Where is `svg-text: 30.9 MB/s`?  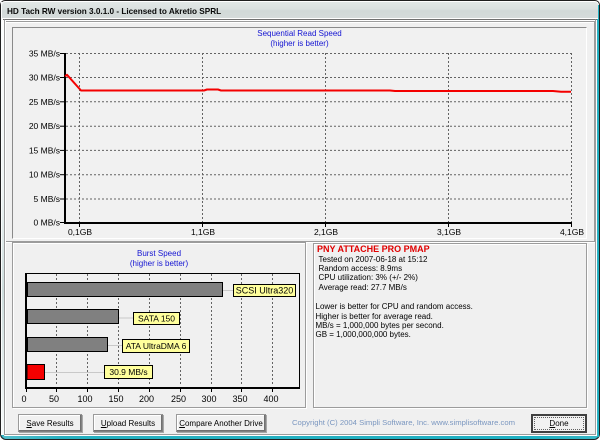
svg-text: 30.9 MB/s is located at coordinates (128, 372).